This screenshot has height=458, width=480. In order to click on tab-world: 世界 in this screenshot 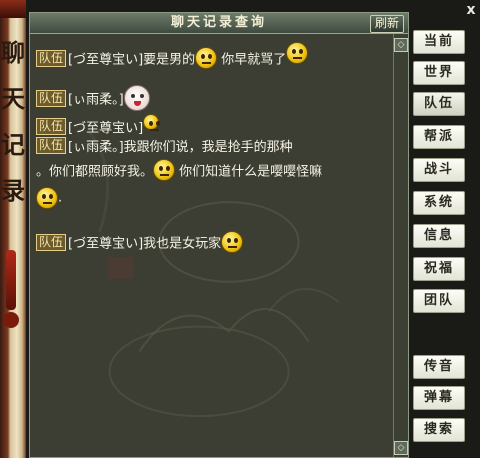, I will do `click(439, 73)`.